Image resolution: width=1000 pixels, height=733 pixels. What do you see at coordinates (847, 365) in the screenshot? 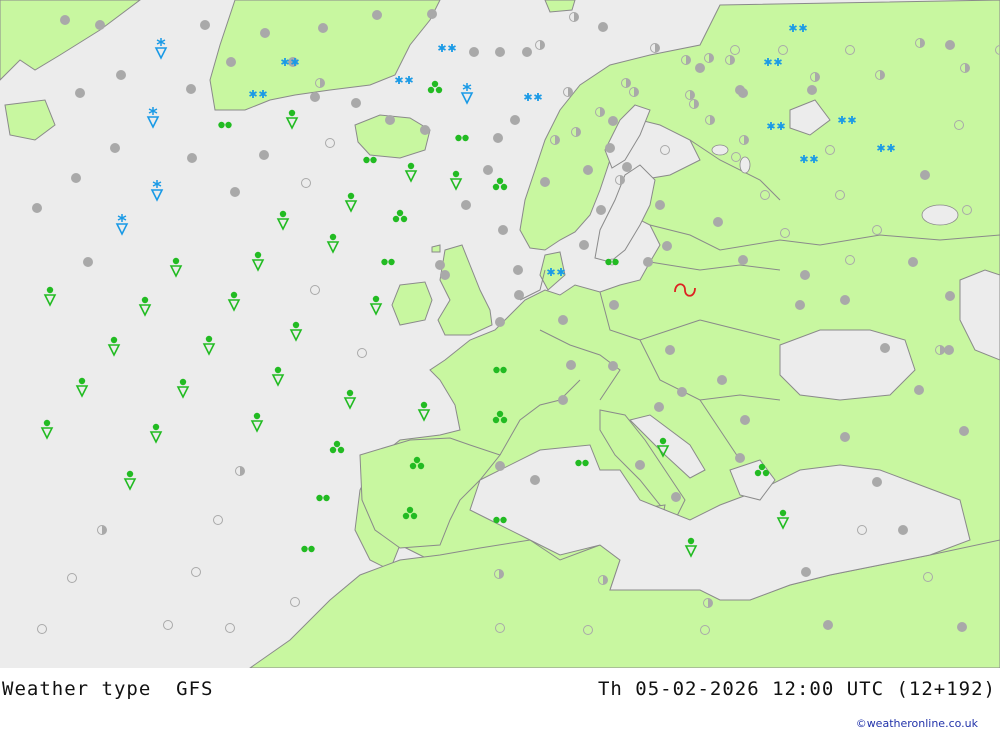
I see `sea-black-sea` at bounding box center [847, 365].